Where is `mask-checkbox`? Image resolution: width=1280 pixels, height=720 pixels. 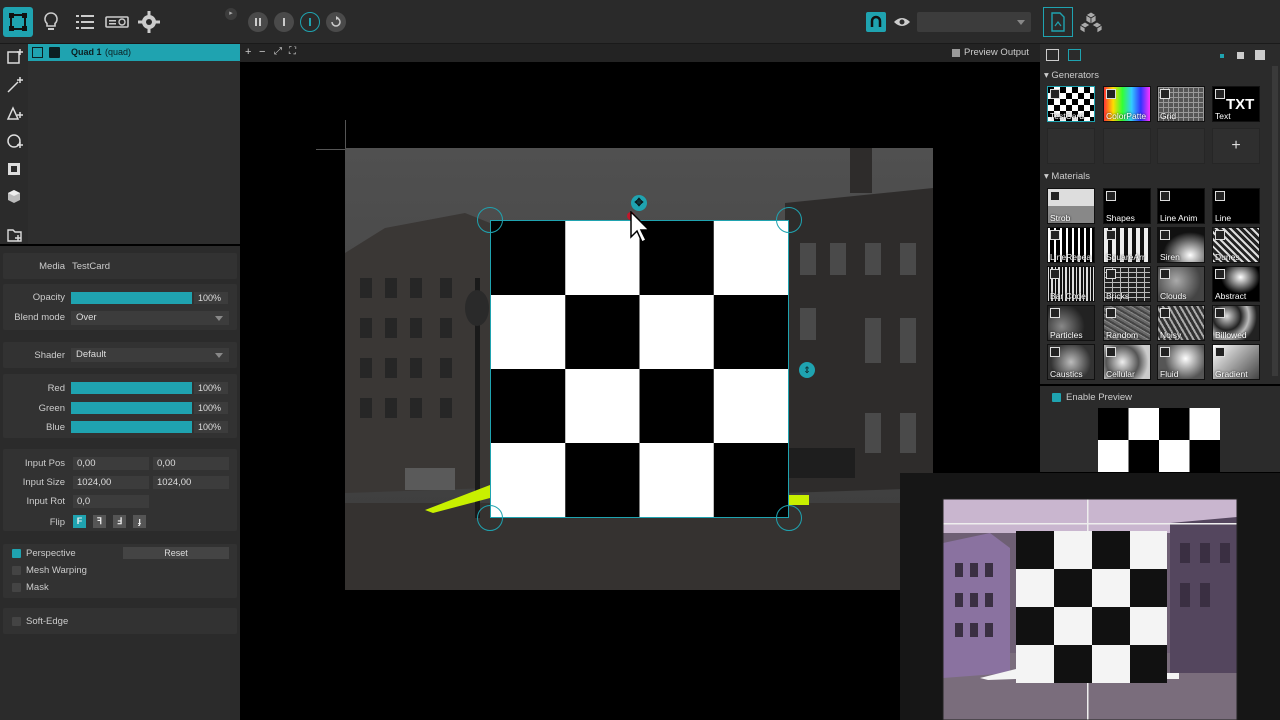 mask-checkbox is located at coordinates (16, 587).